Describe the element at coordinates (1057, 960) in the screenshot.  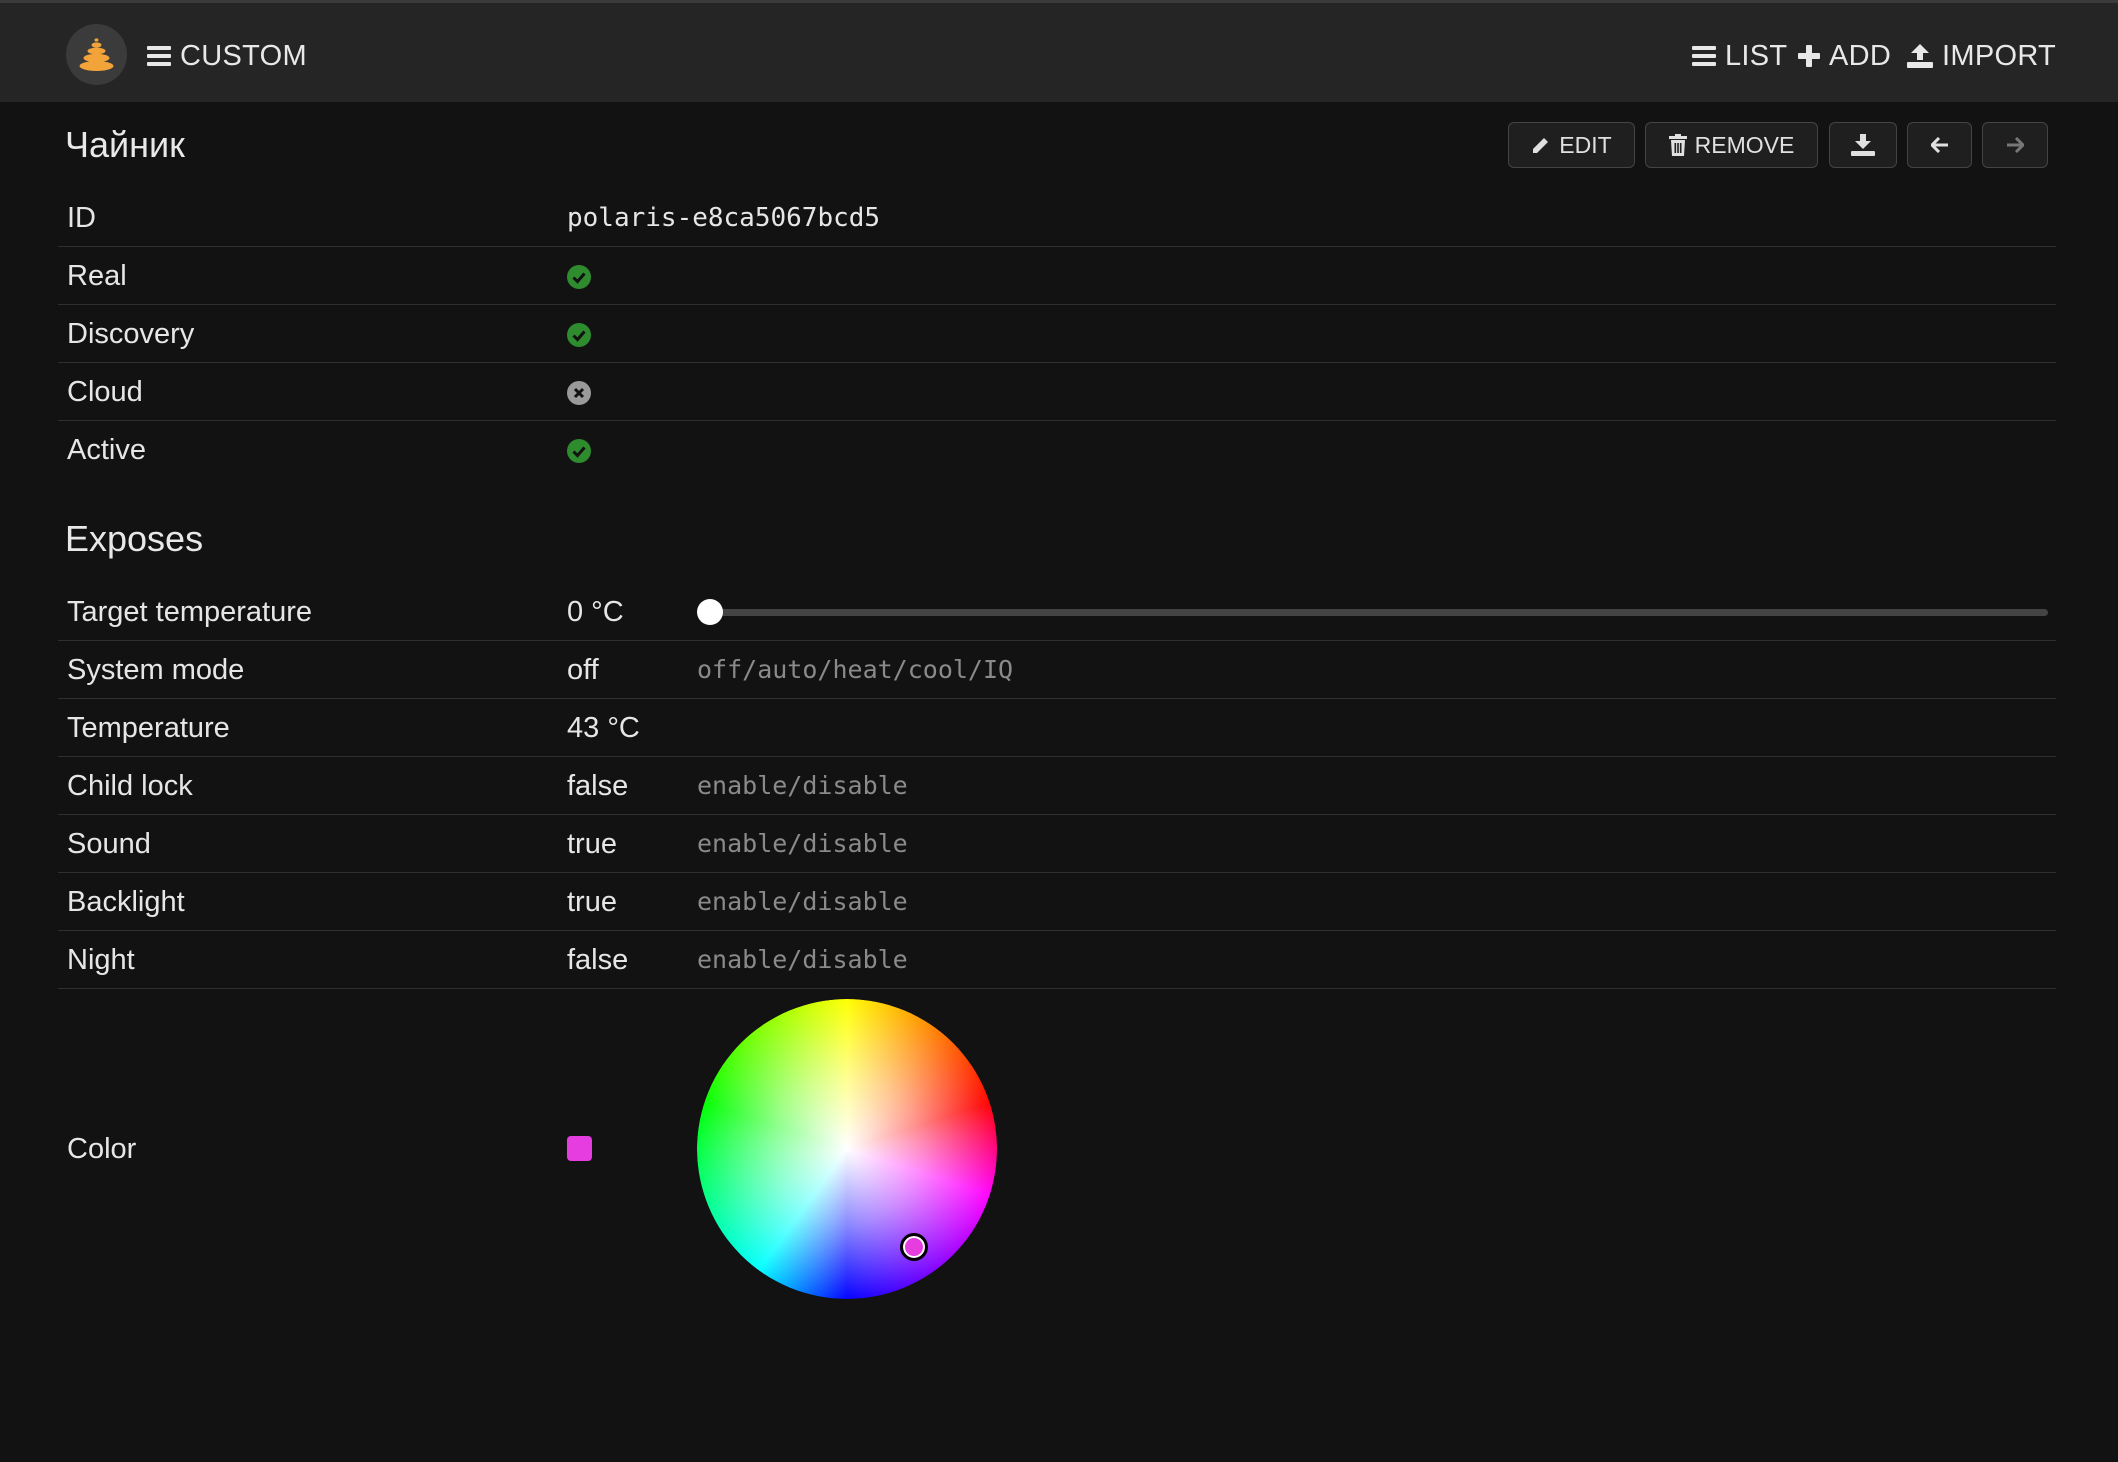
I see `expose-row-night: Night false enable/disable` at that location.